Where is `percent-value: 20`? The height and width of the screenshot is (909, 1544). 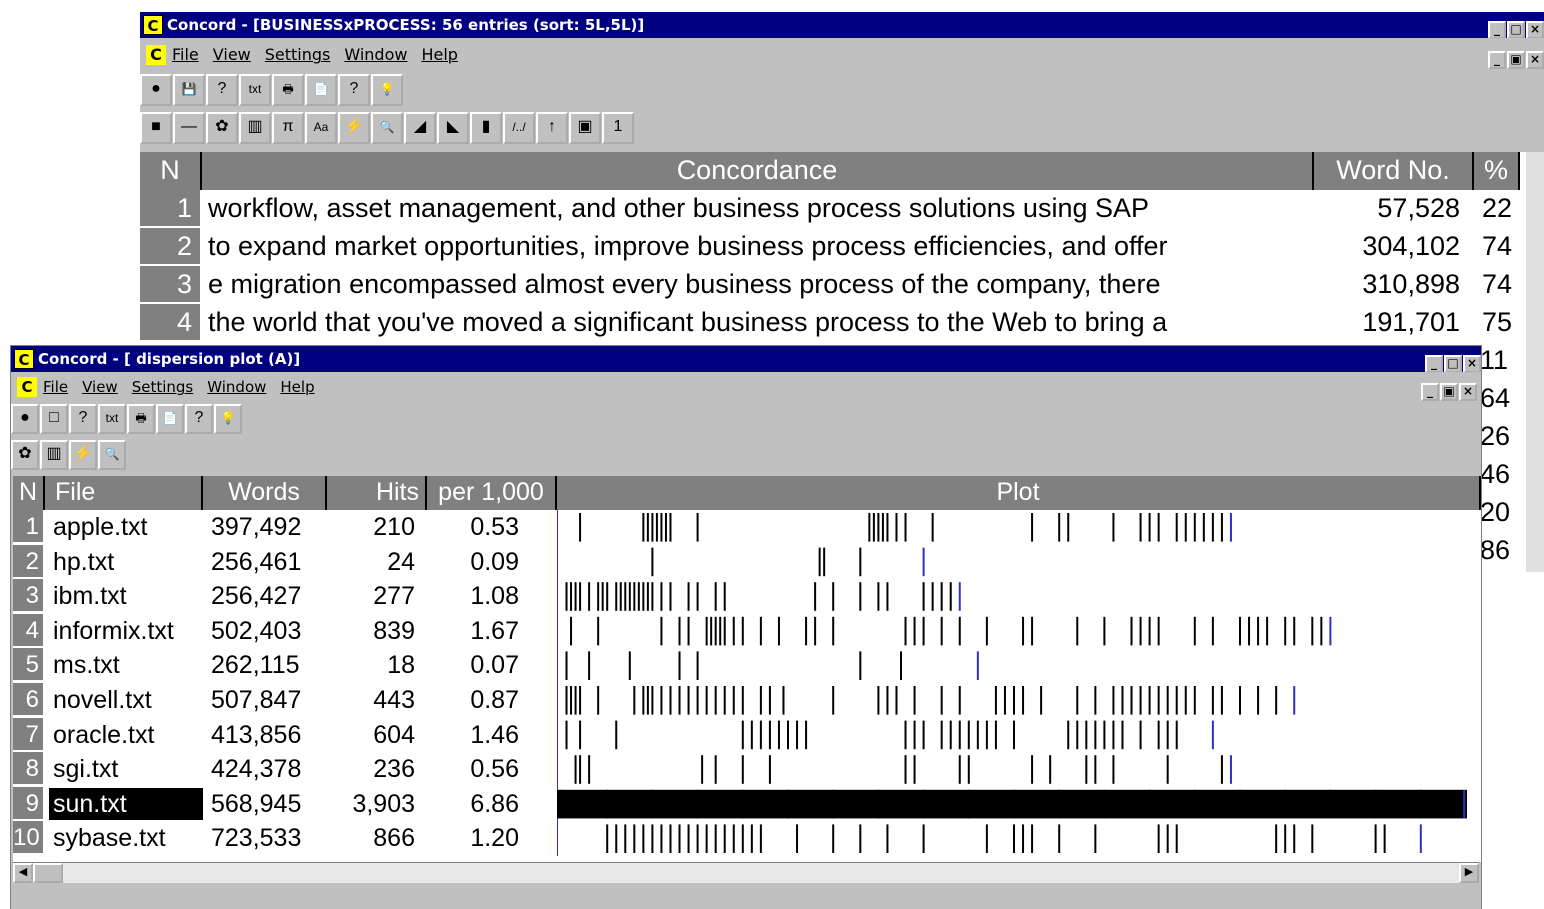 percent-value: 20 is located at coordinates (1495, 512).